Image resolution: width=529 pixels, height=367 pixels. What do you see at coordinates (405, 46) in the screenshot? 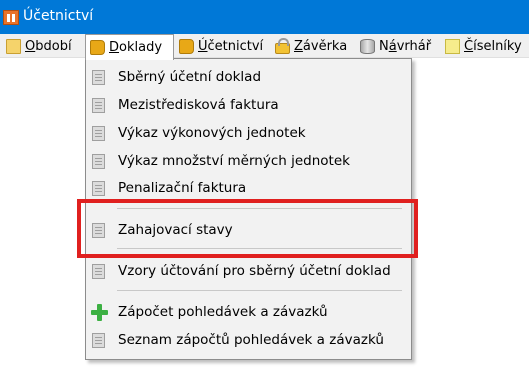
I see `menu-navrhar-label: Návrhář` at bounding box center [405, 46].